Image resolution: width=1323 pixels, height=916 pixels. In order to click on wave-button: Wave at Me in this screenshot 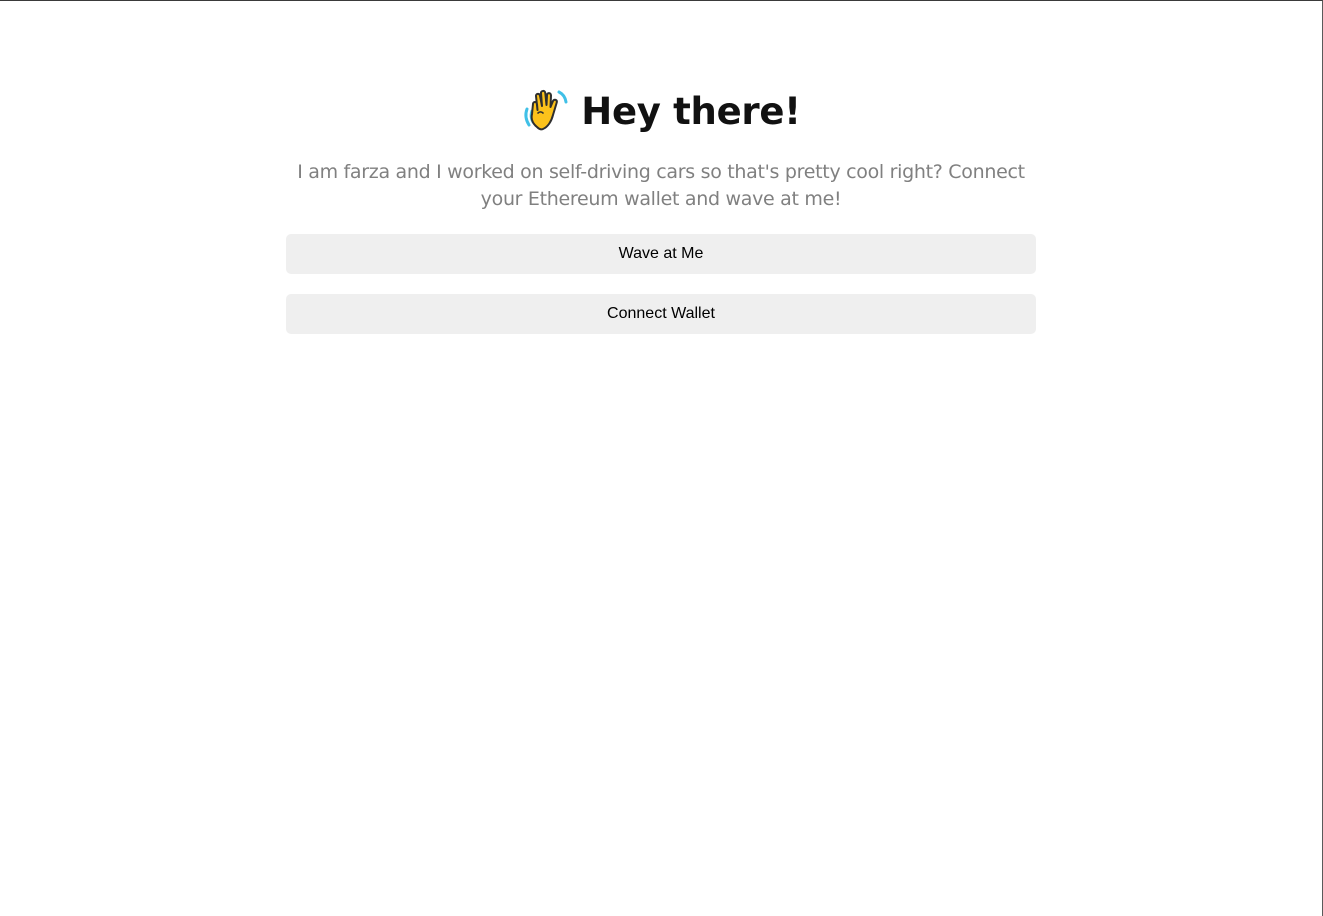, I will do `click(661, 254)`.